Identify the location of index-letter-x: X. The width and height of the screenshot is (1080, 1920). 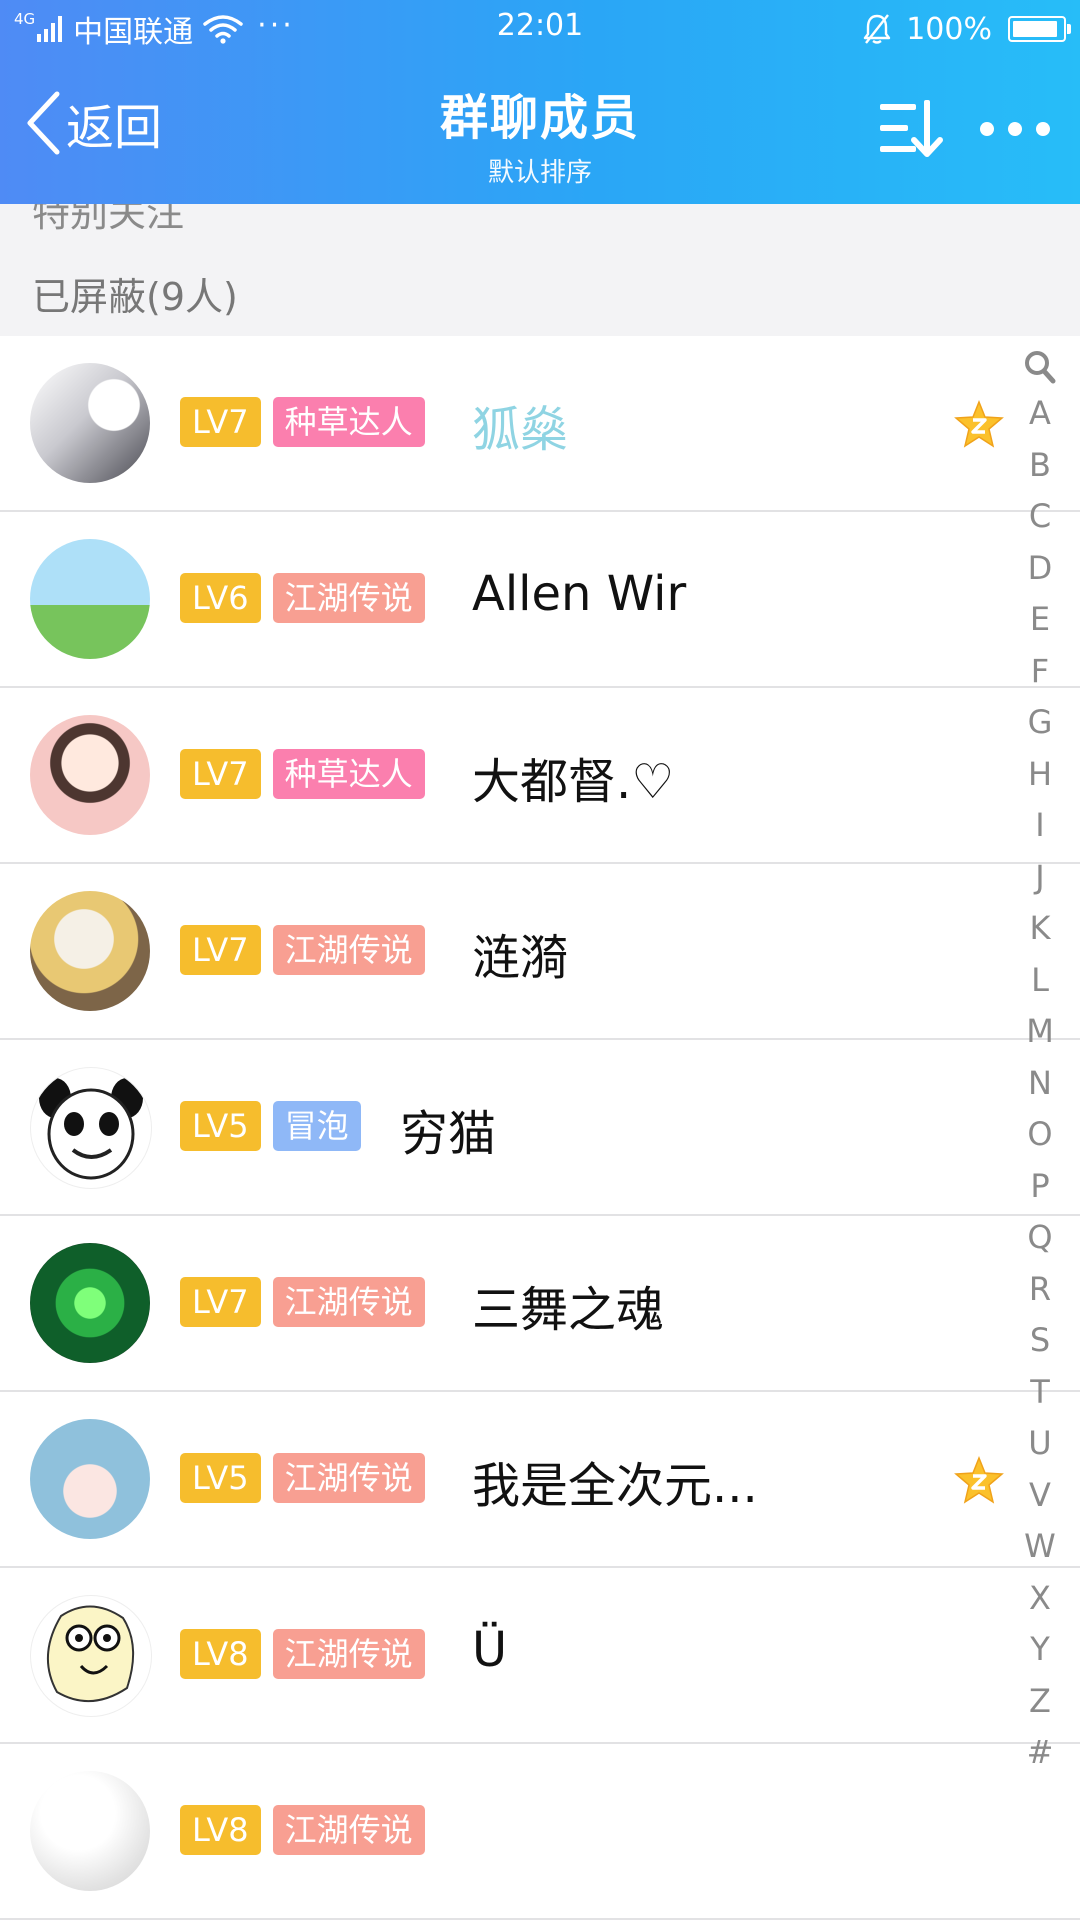
(1040, 1598).